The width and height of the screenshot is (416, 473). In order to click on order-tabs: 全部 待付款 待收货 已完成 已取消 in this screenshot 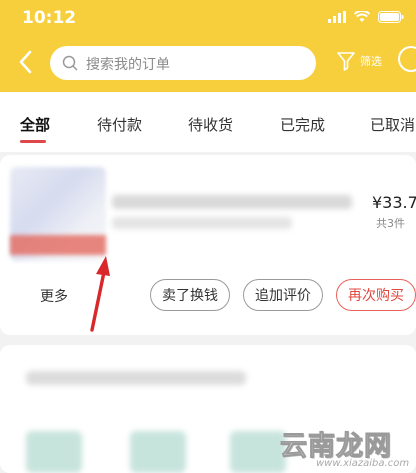, I will do `click(208, 122)`.